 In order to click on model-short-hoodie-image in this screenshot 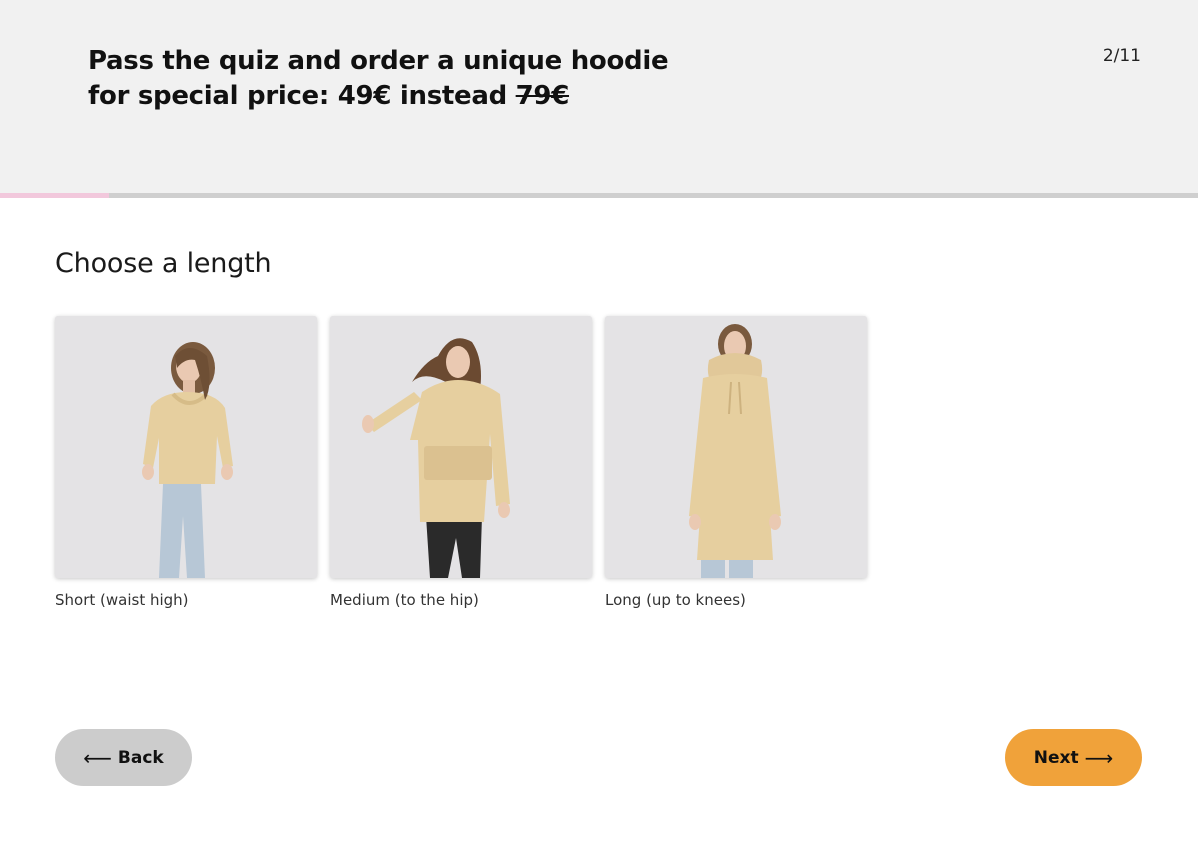, I will do `click(186, 447)`.